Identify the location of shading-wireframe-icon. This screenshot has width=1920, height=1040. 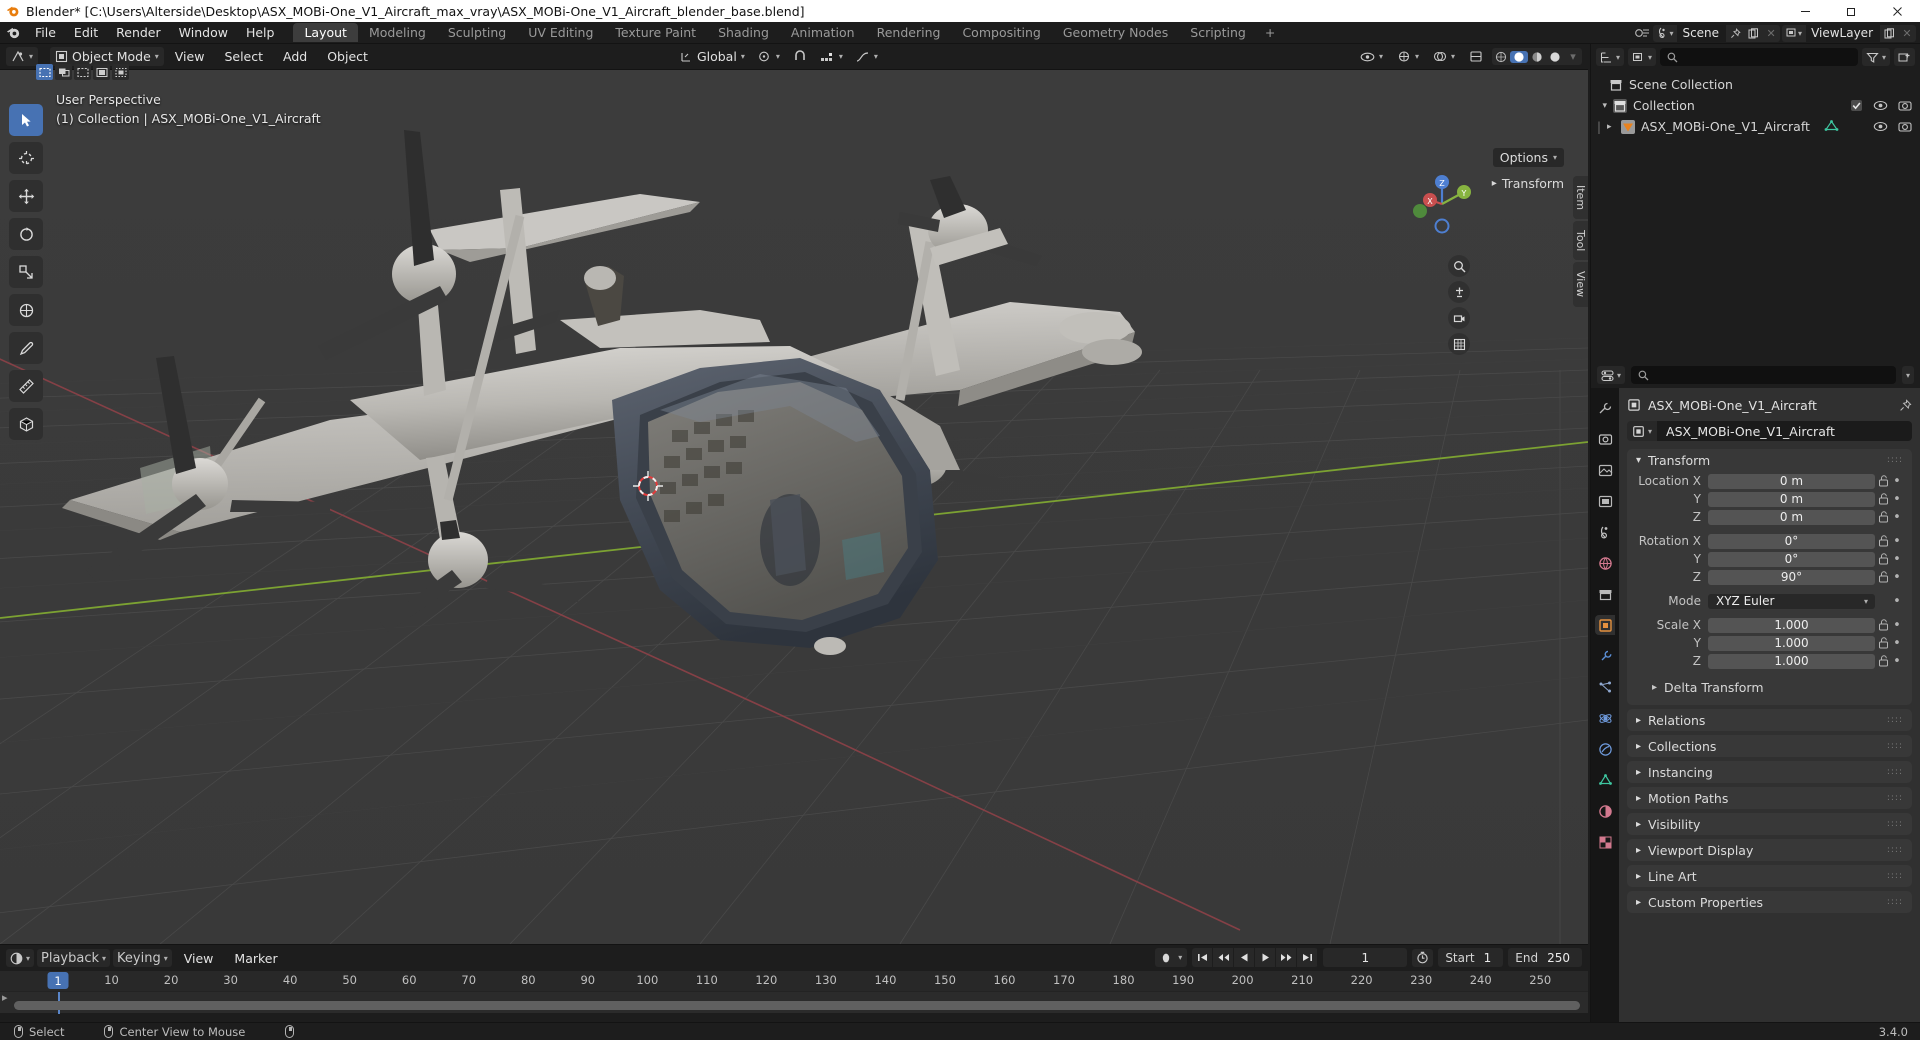
(1501, 57).